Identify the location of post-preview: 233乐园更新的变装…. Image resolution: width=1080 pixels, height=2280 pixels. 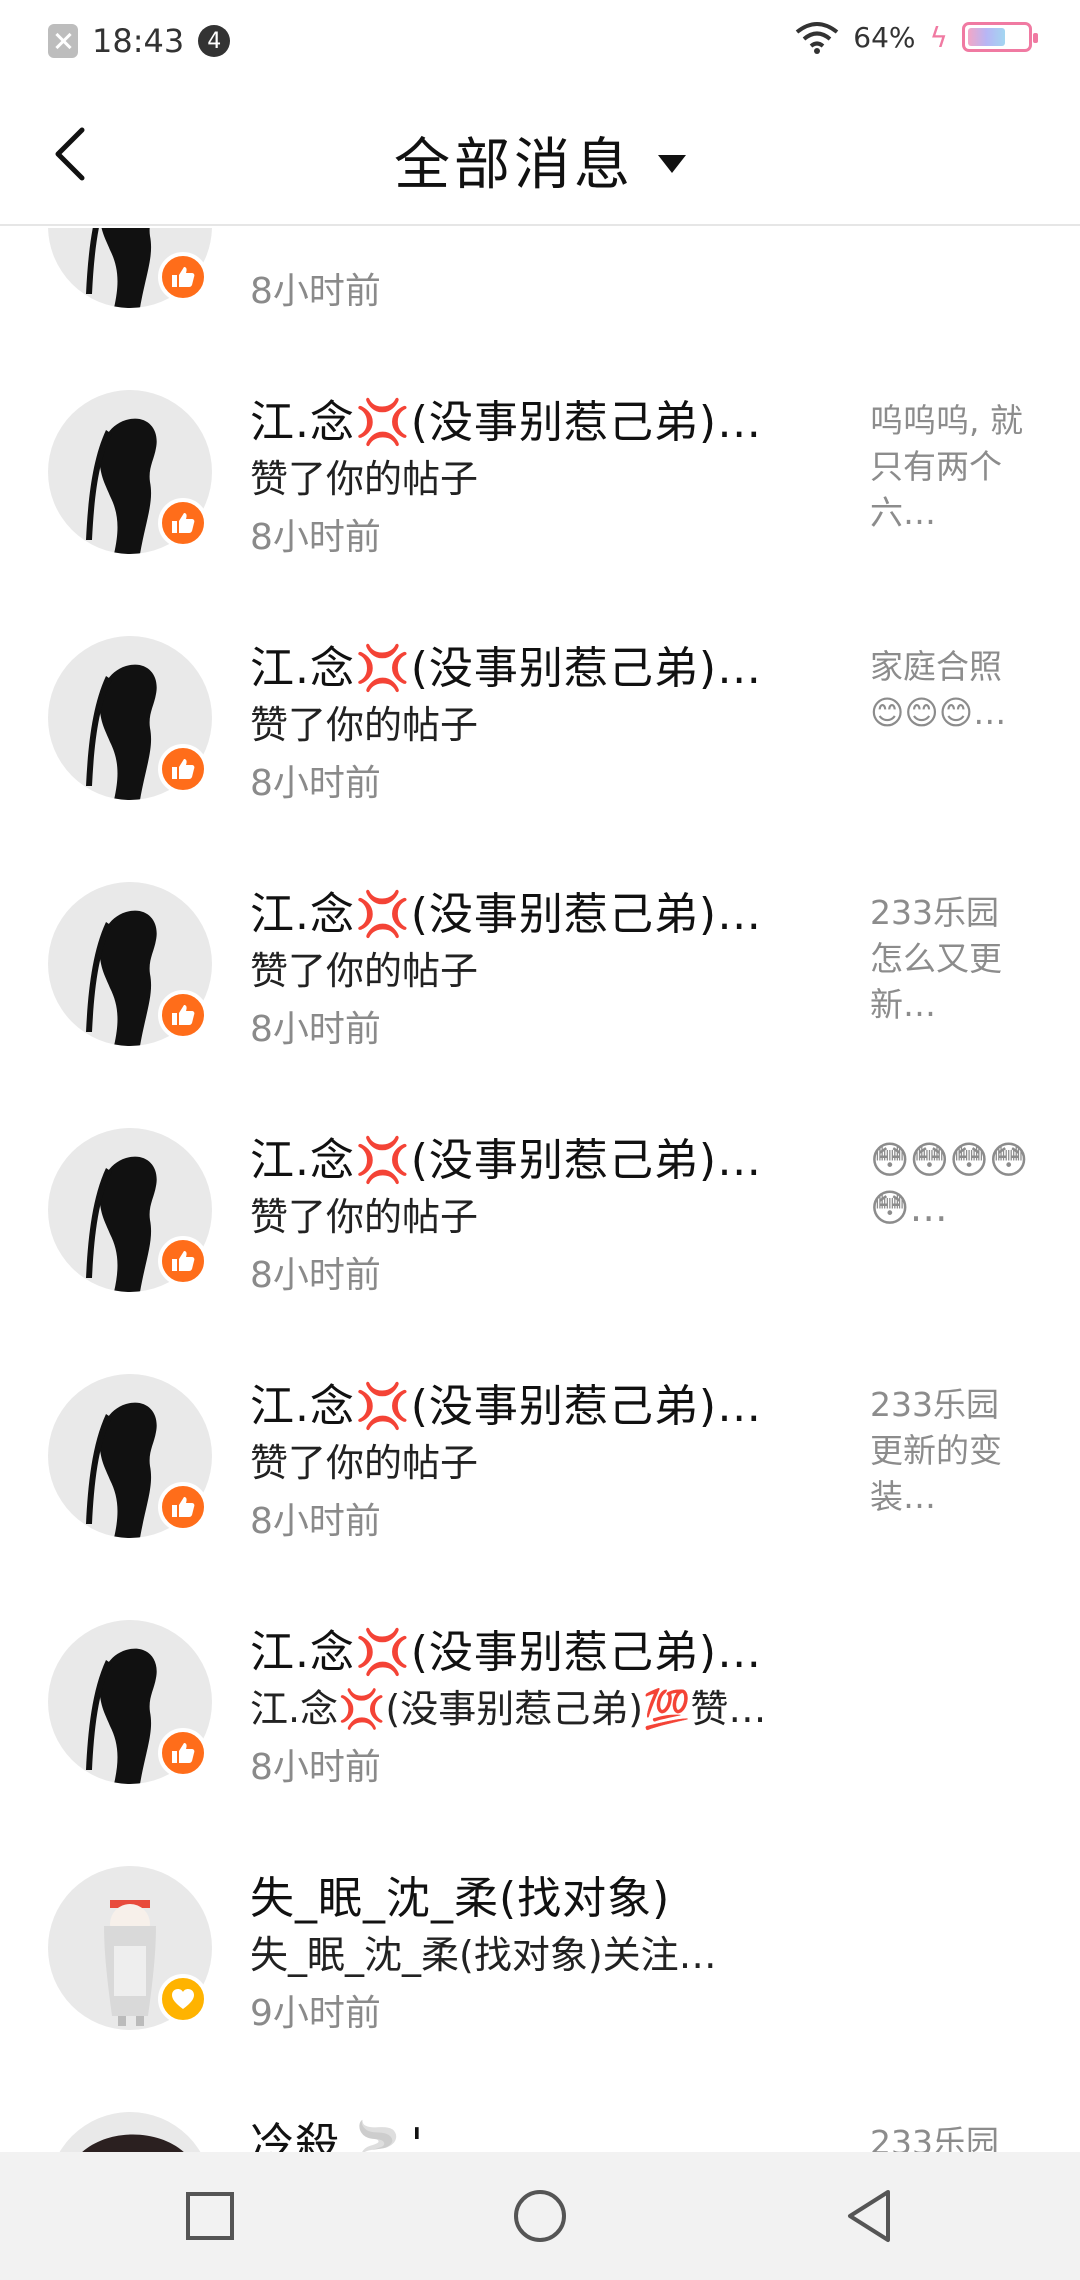
(936, 1450).